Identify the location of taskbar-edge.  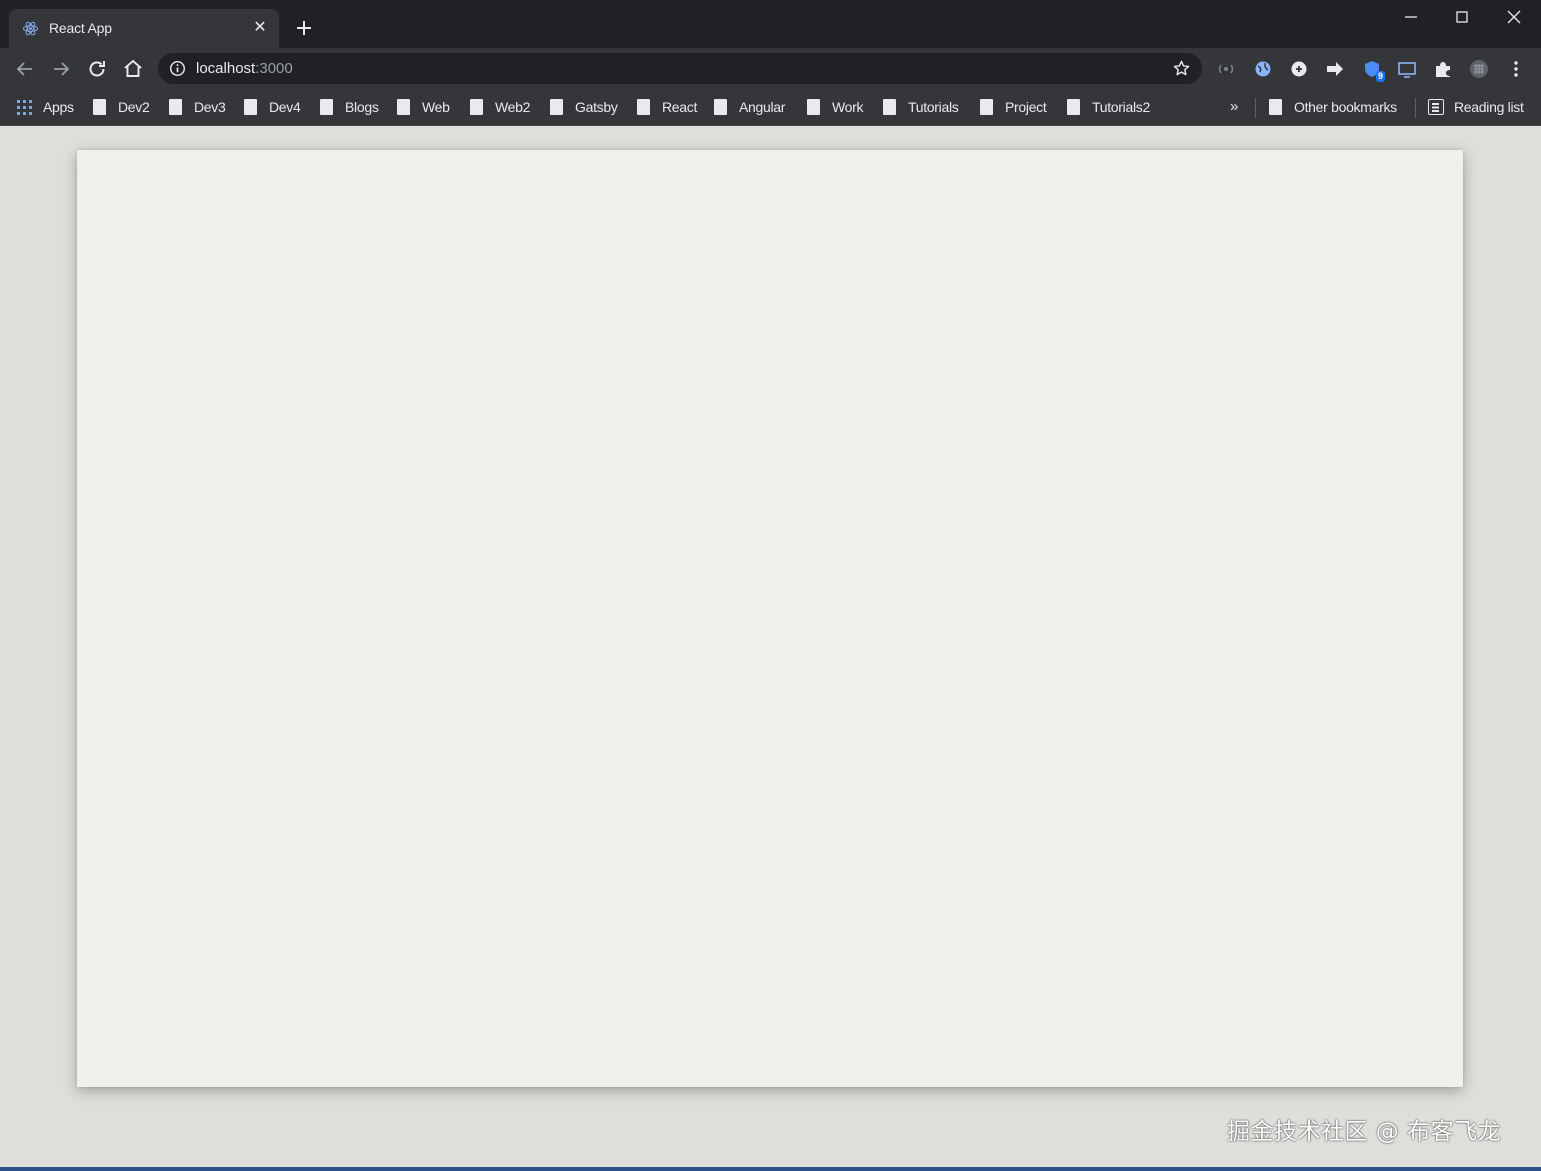
(770, 1169).